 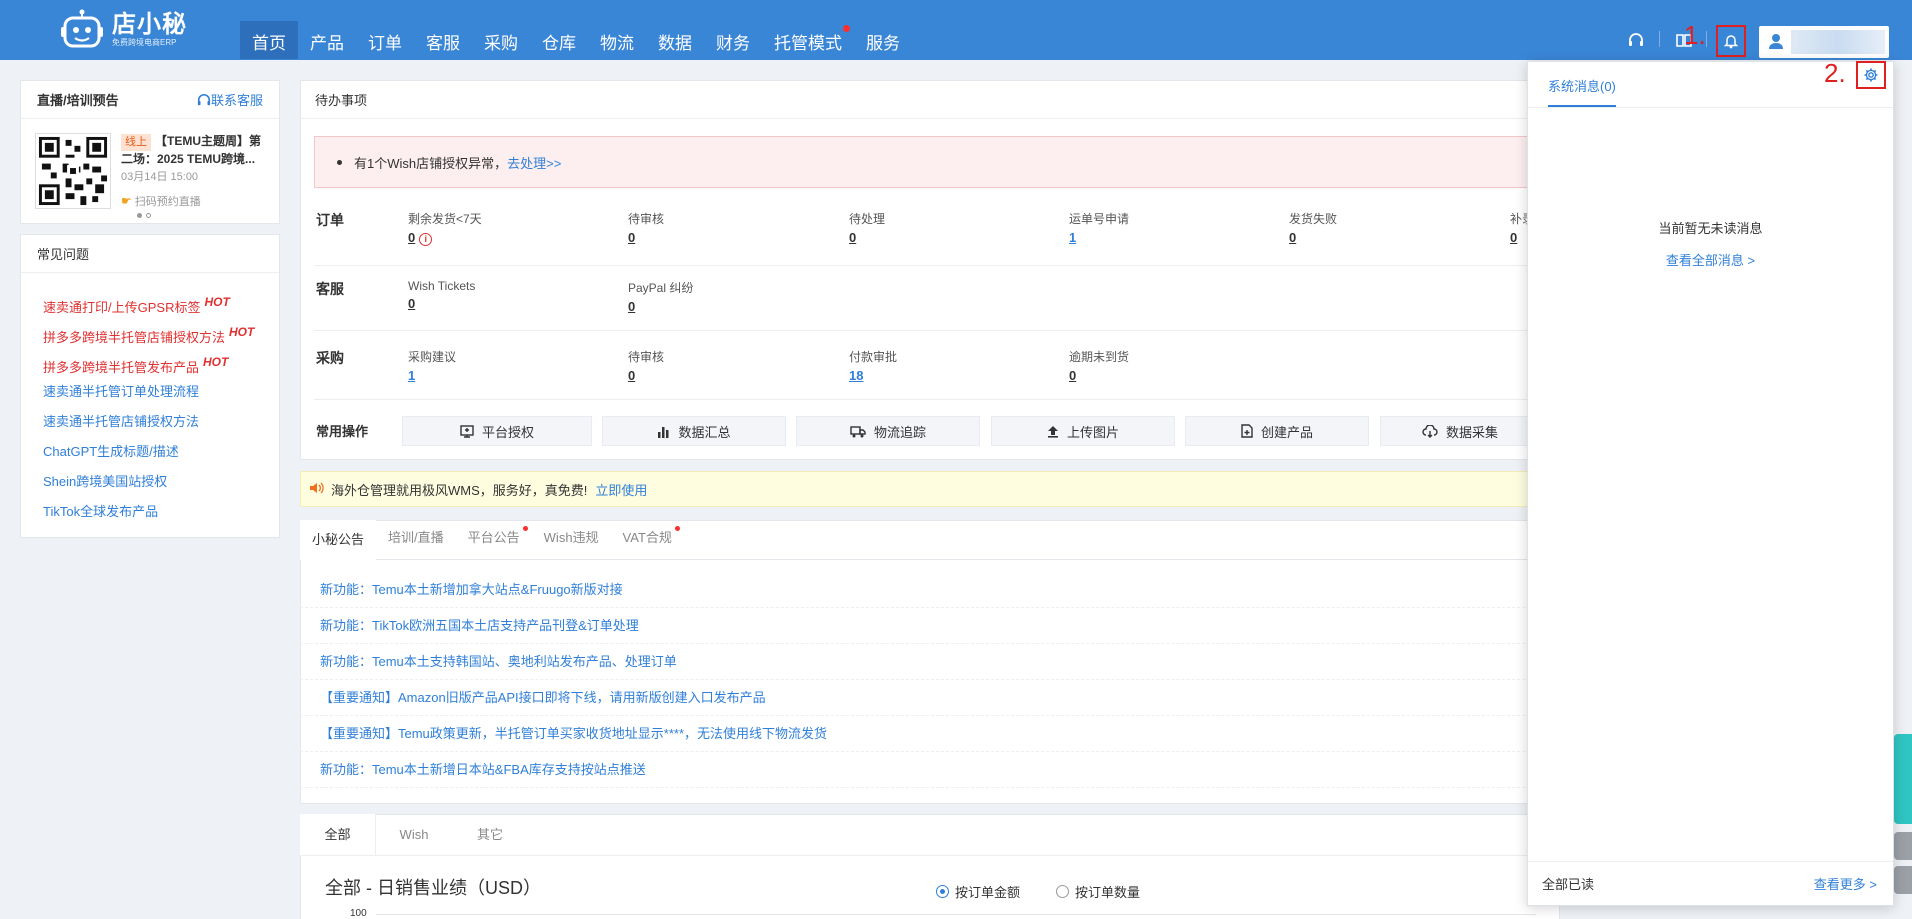 I want to click on username-blurred, so click(x=1838, y=42).